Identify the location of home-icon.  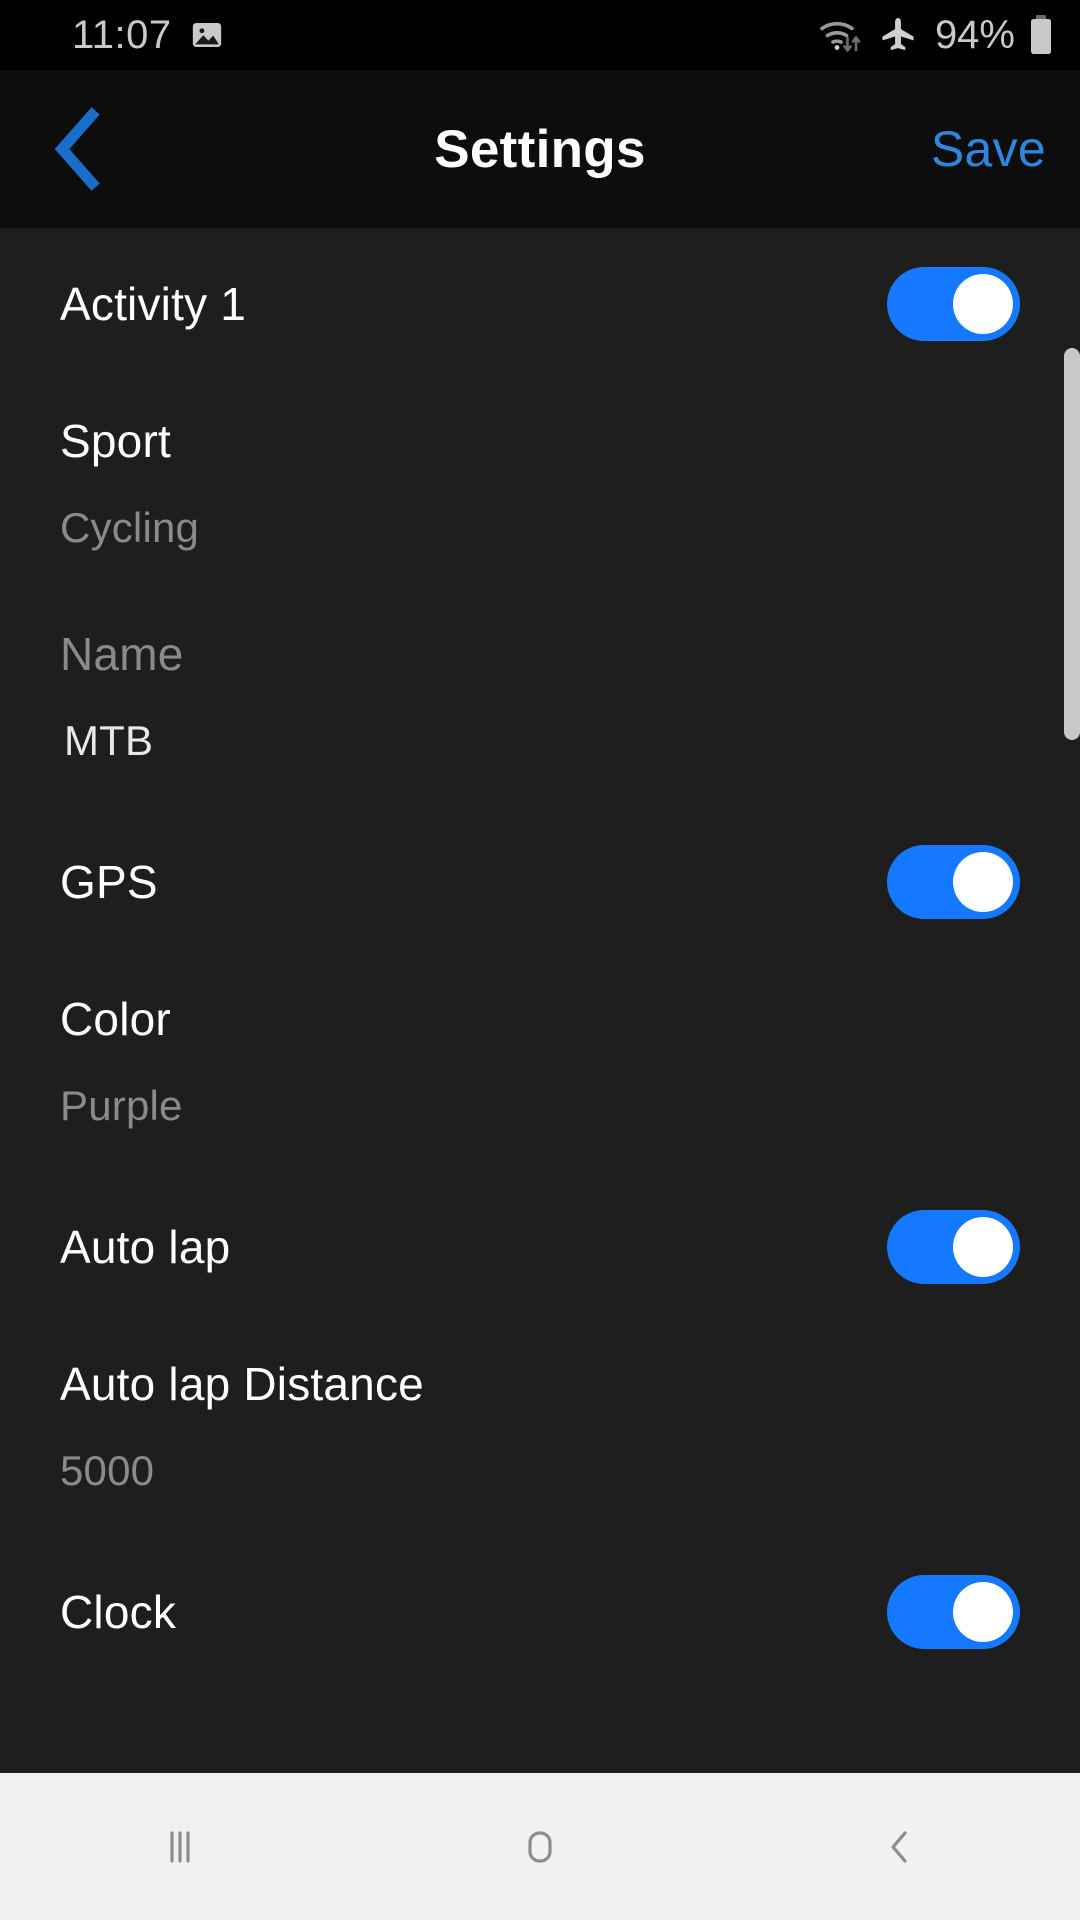
(540, 1847).